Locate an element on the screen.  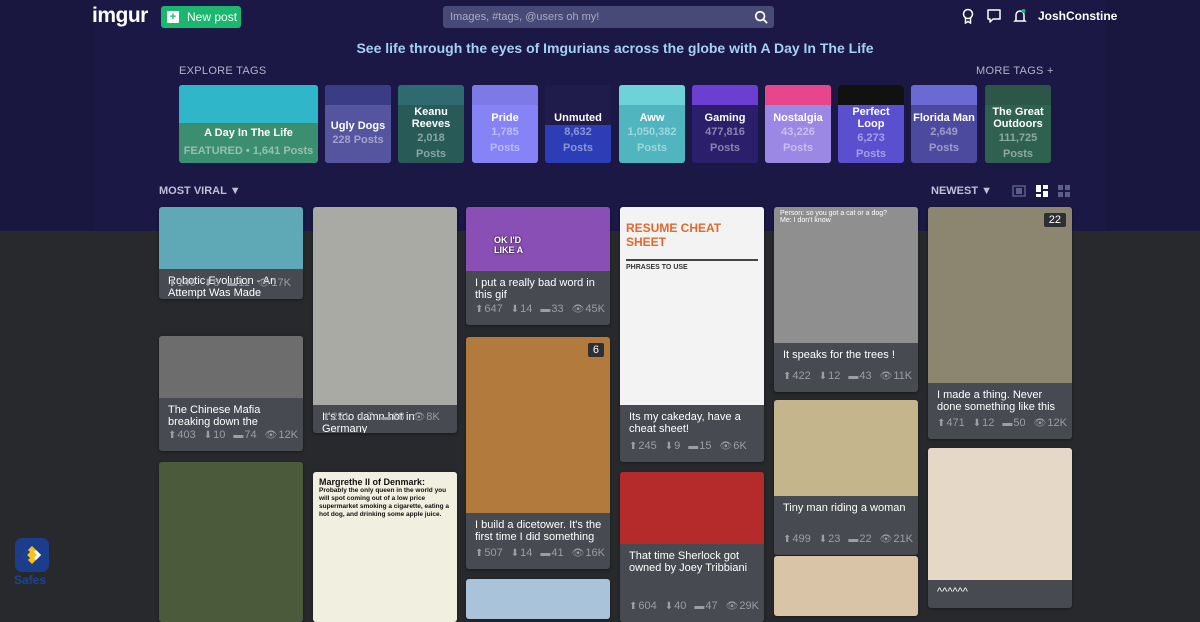
post-thumbnail: RESUME CHEAT SHEET PHRASES TO USE is located at coordinates (692, 306).